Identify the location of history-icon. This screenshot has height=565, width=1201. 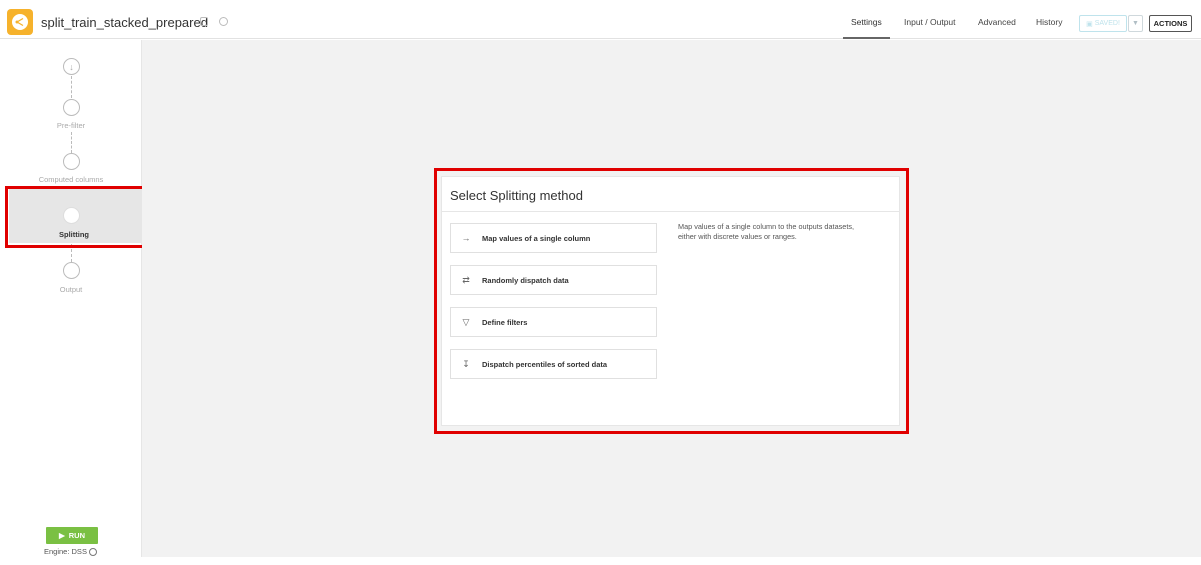
(223, 21).